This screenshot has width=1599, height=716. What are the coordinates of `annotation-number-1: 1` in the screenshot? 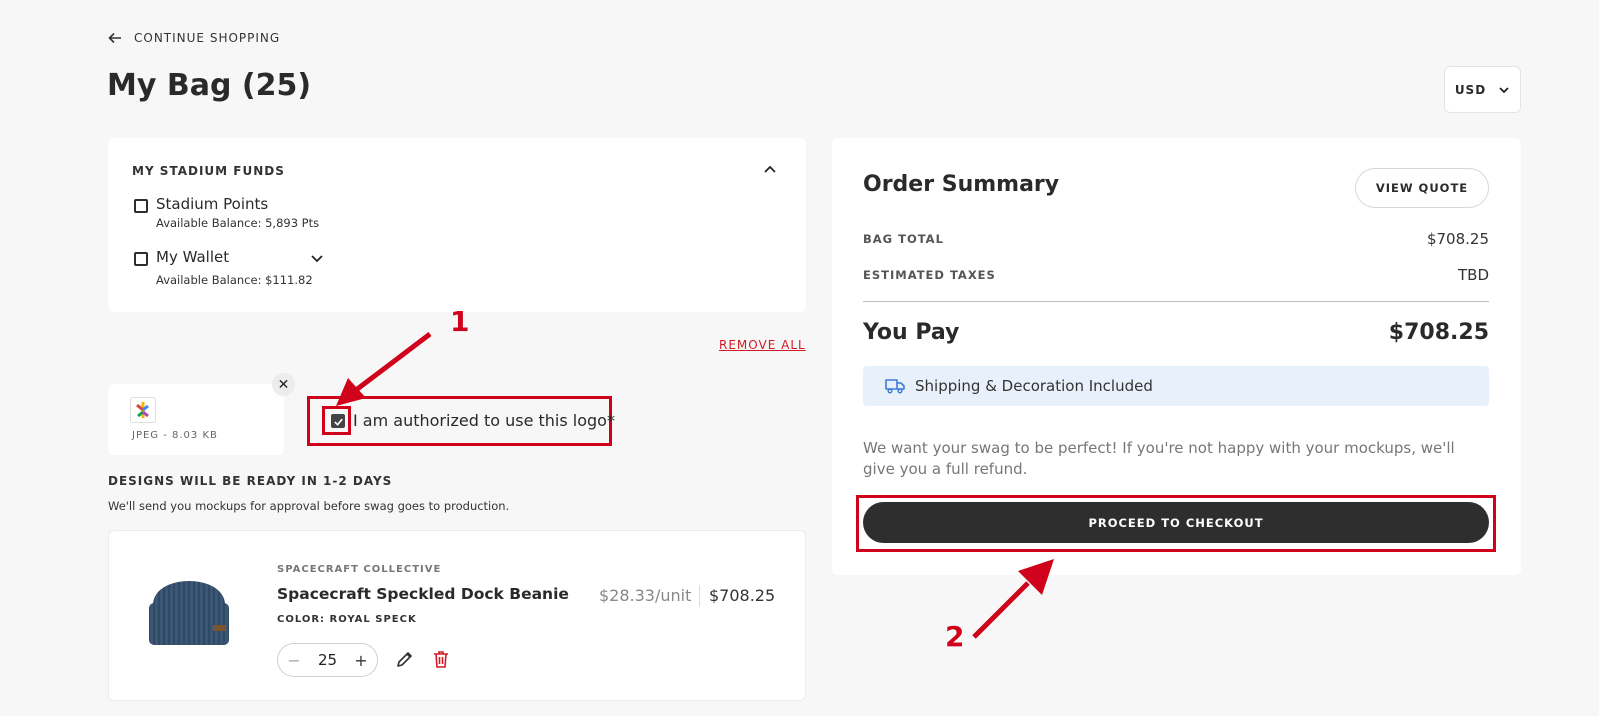 It's located at (460, 321).